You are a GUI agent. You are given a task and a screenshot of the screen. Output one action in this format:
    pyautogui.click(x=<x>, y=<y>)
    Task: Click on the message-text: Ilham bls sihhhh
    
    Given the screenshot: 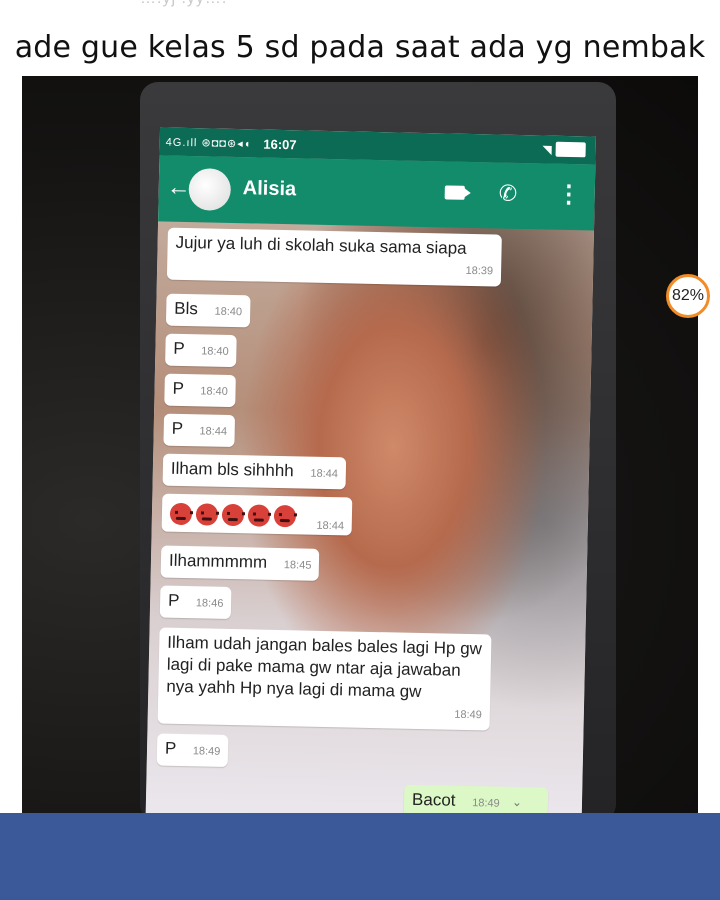 What is the action you would take?
    pyautogui.click(x=232, y=469)
    